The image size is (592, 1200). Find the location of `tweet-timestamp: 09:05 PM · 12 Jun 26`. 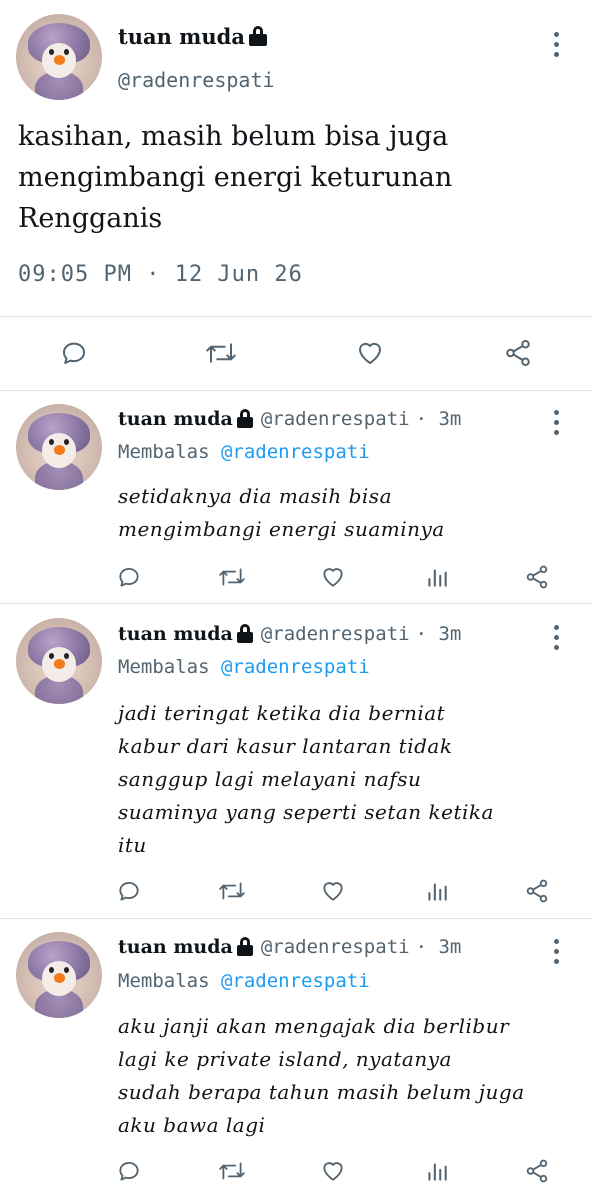

tweet-timestamp: 09:05 PM · 12 Jun 26 is located at coordinates (160, 274).